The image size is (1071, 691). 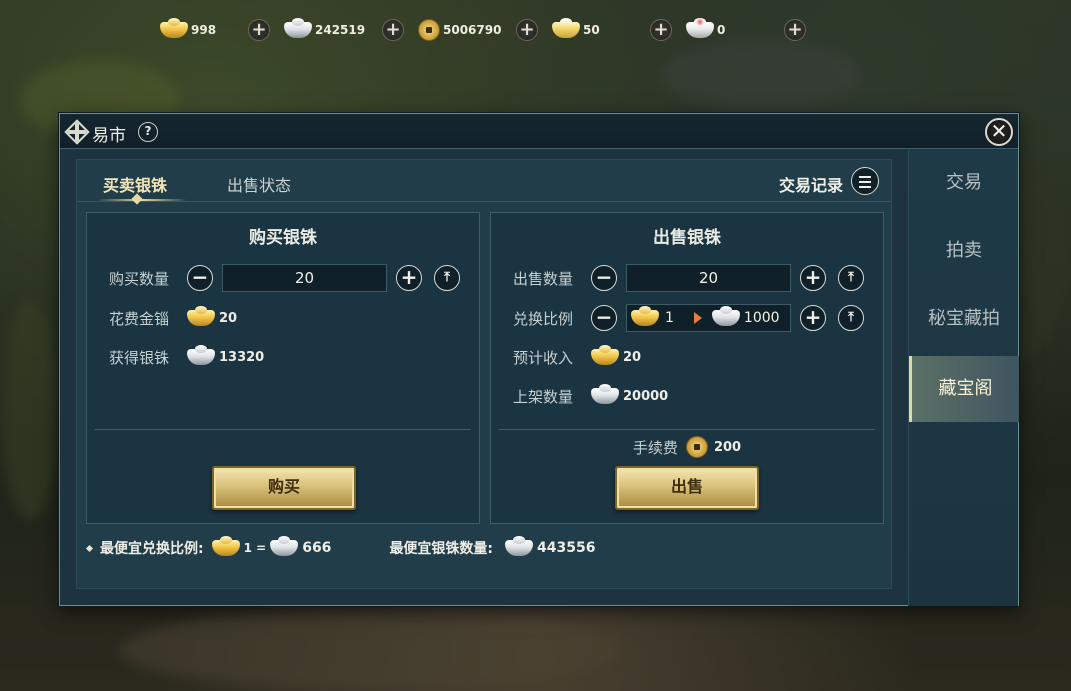 I want to click on top-tab-row: 买卖银铢 出售状态 交易记录, so click(x=484, y=182).